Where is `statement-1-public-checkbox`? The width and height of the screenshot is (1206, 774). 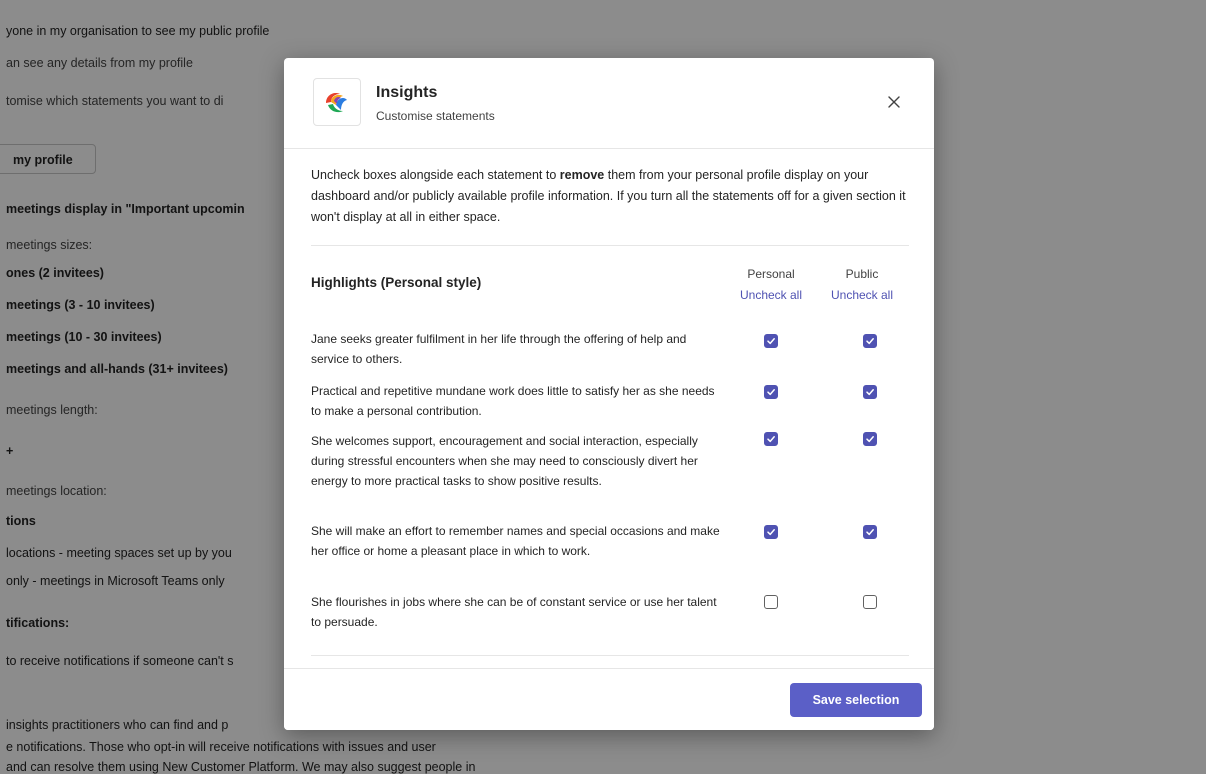
statement-1-public-checkbox is located at coordinates (870, 341).